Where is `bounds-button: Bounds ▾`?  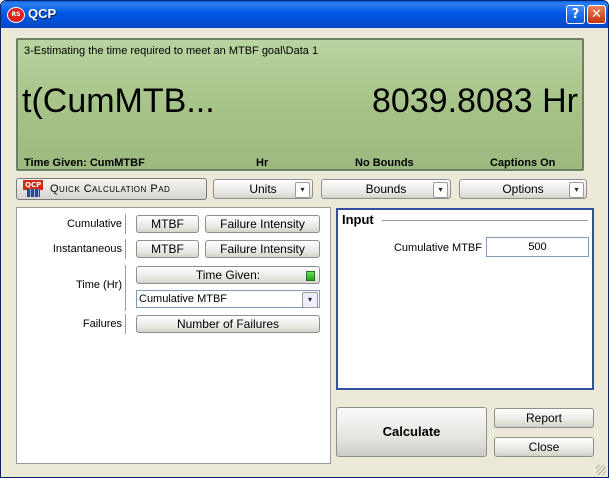 bounds-button: Bounds ▾ is located at coordinates (386, 189).